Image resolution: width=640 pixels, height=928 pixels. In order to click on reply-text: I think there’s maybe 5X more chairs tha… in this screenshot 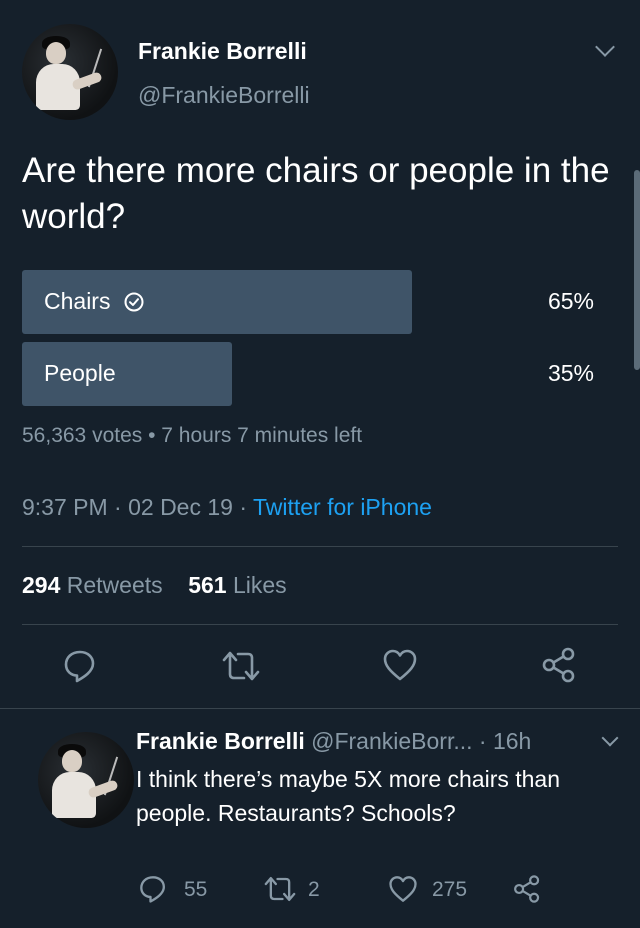, I will do `click(348, 796)`.